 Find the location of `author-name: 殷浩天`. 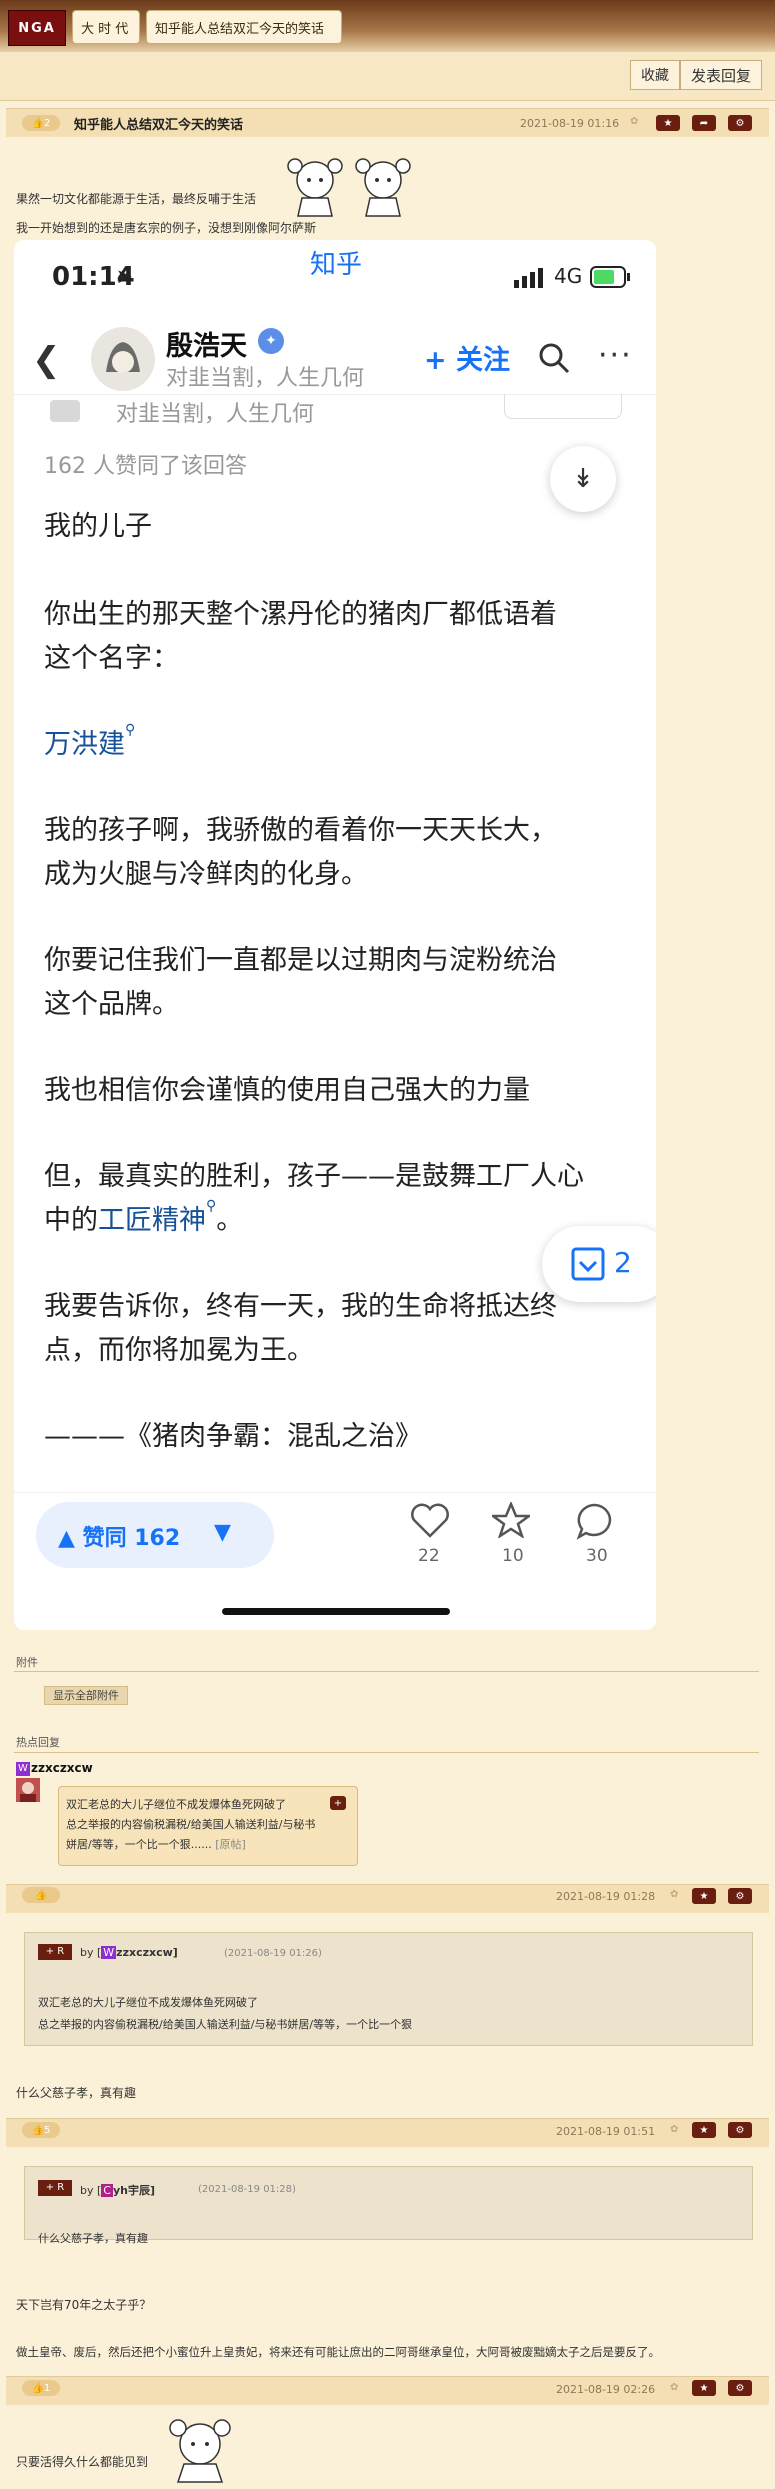

author-name: 殷浩天 is located at coordinates (206, 343).